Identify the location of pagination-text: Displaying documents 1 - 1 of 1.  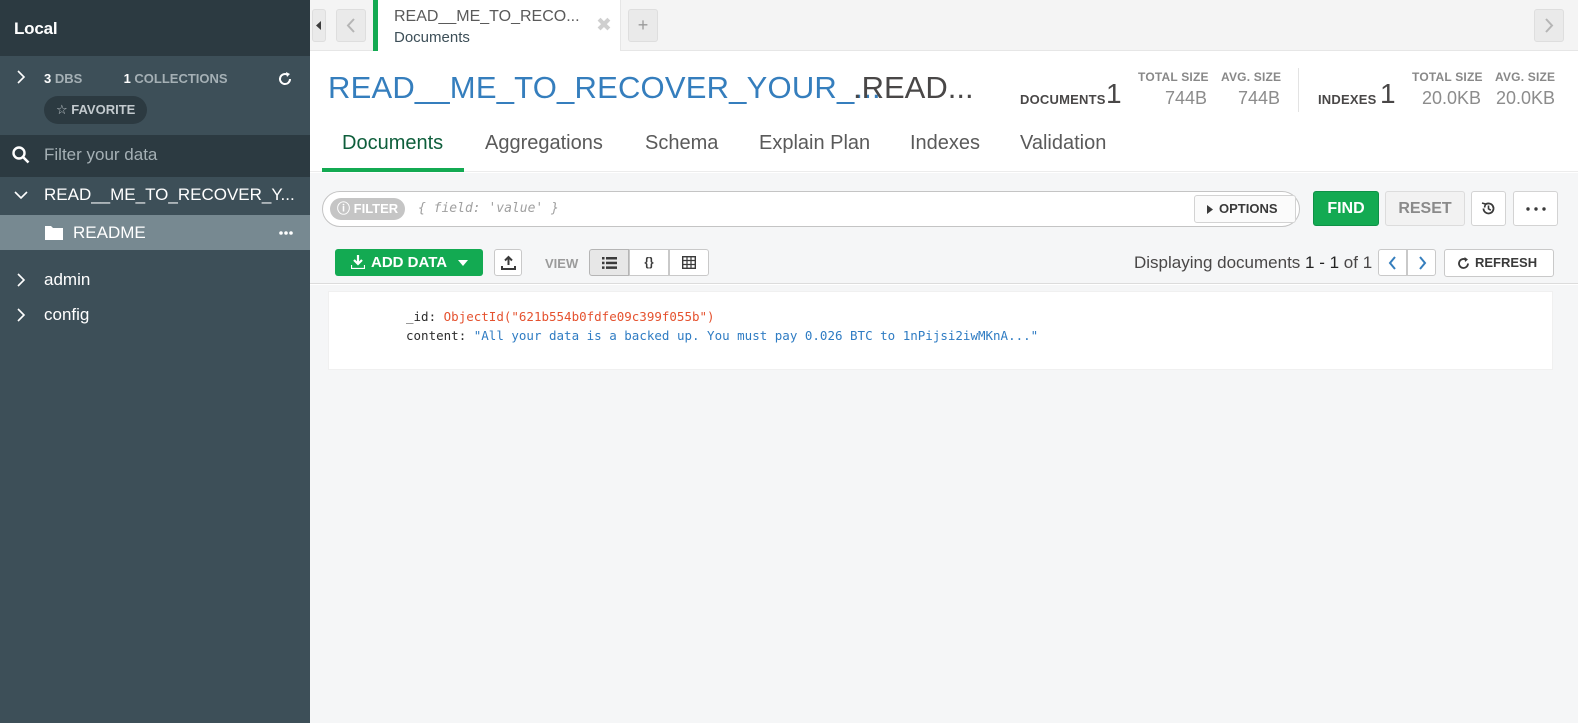
(1253, 263).